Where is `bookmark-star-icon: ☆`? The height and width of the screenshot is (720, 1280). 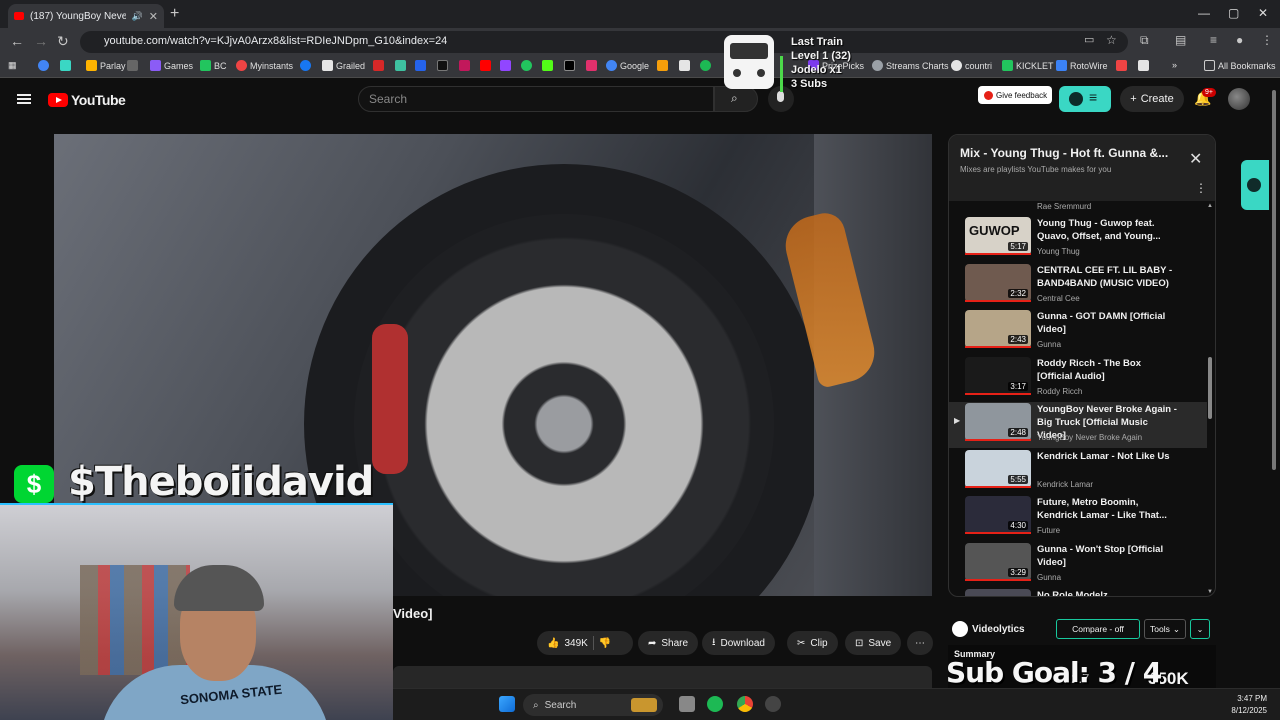
bookmark-star-icon: ☆ is located at coordinates (1111, 40).